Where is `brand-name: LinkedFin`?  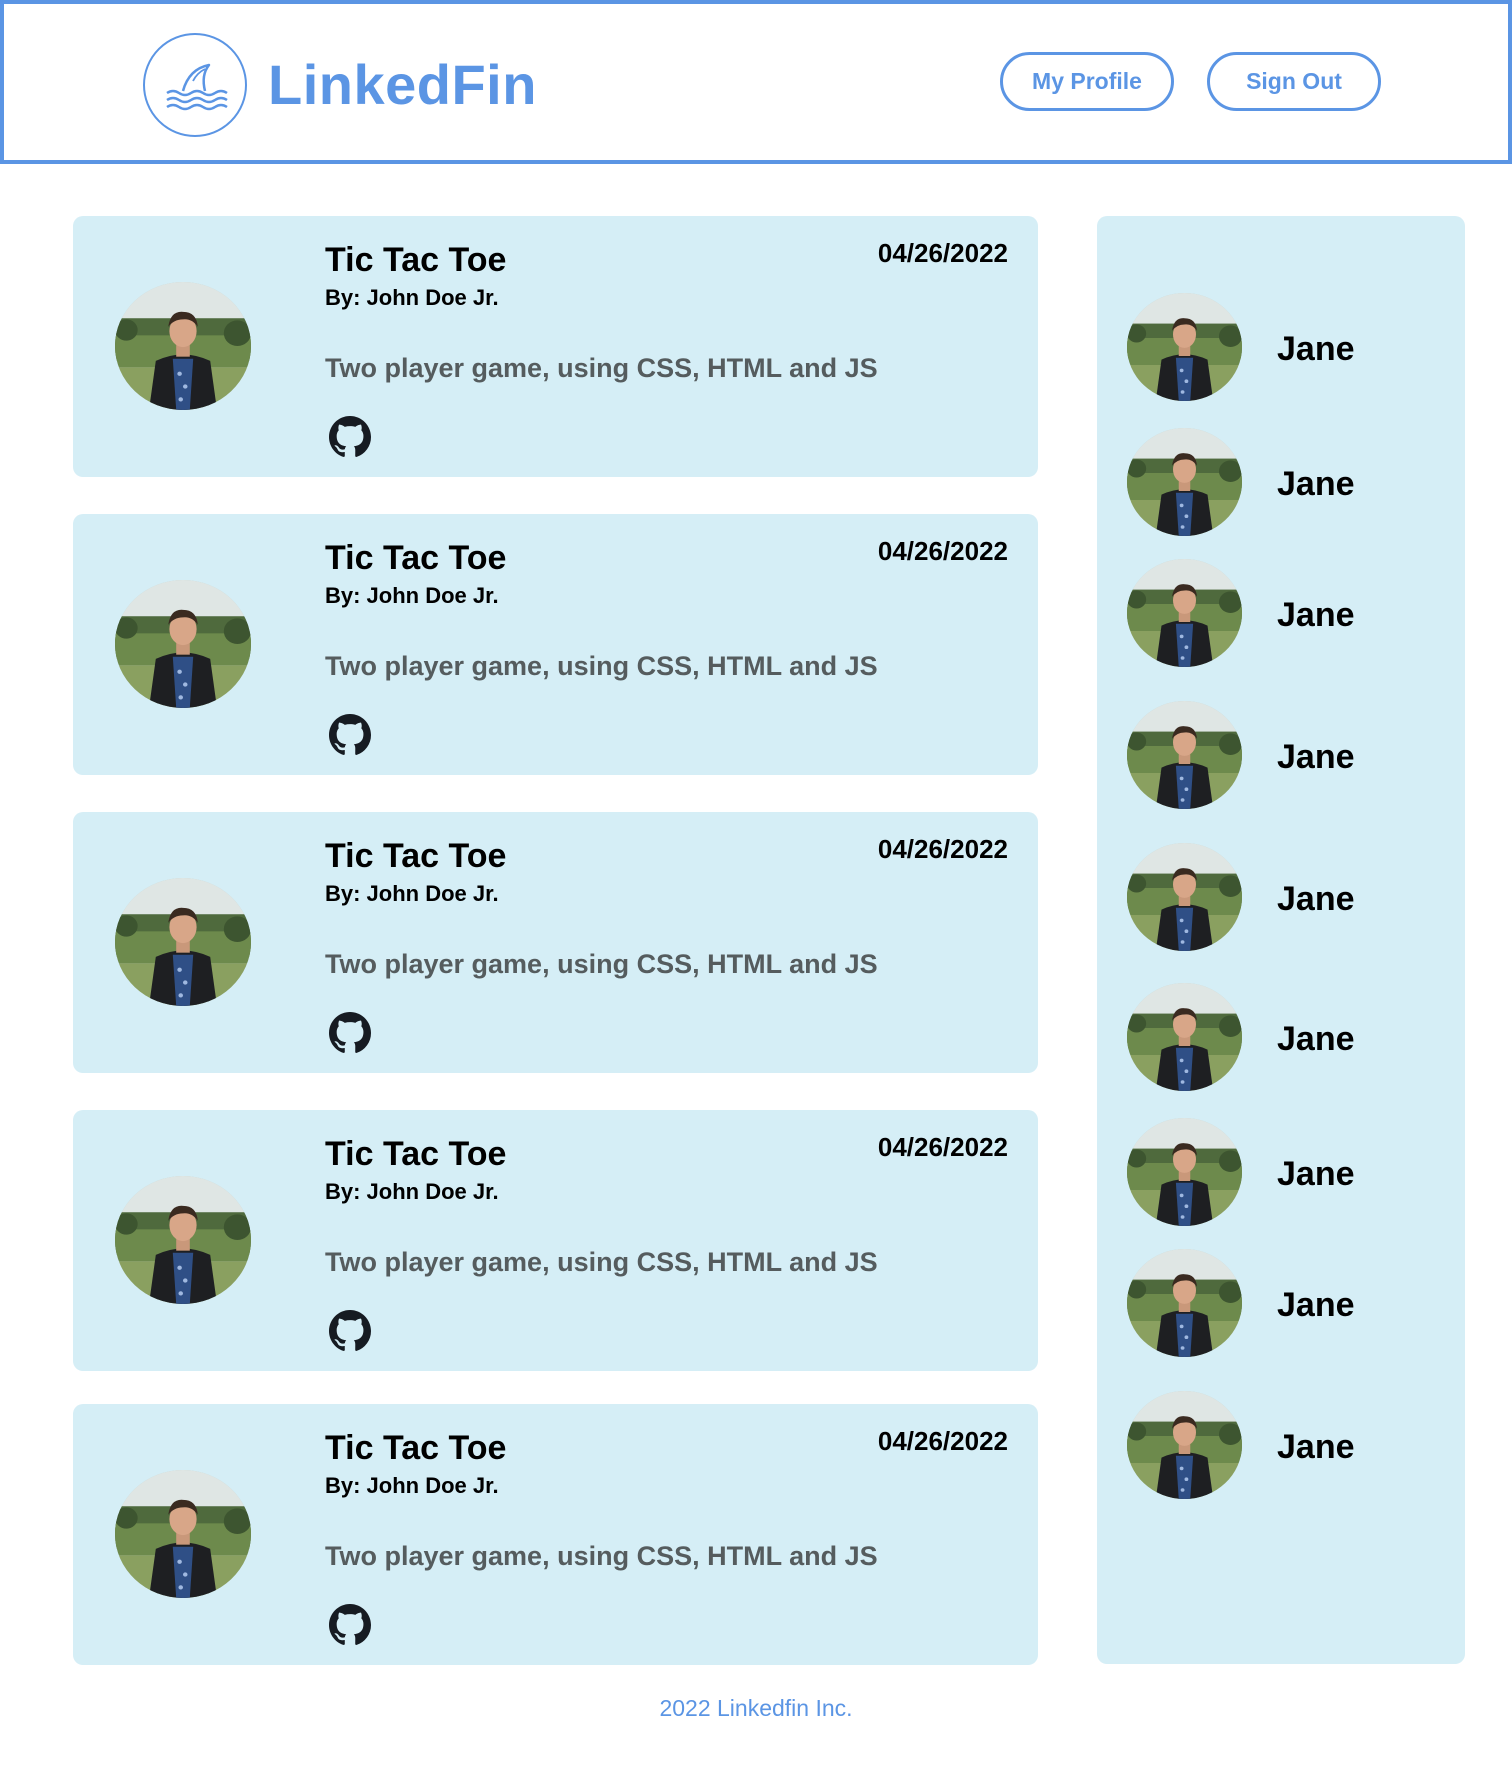
brand-name: LinkedFin is located at coordinates (402, 85).